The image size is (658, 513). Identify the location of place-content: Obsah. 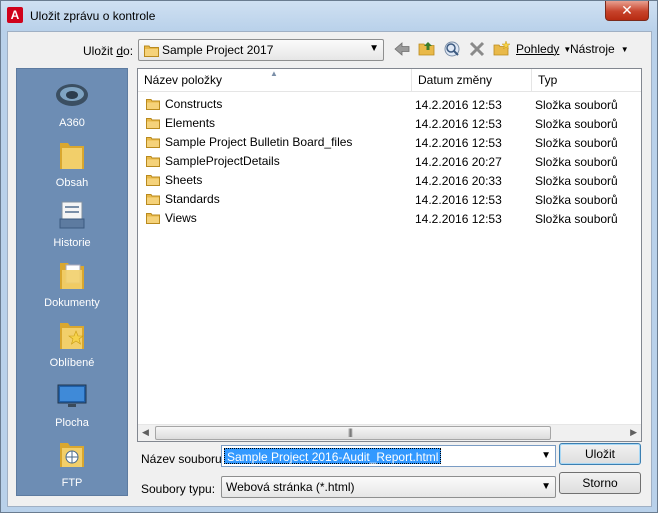
(72, 167).